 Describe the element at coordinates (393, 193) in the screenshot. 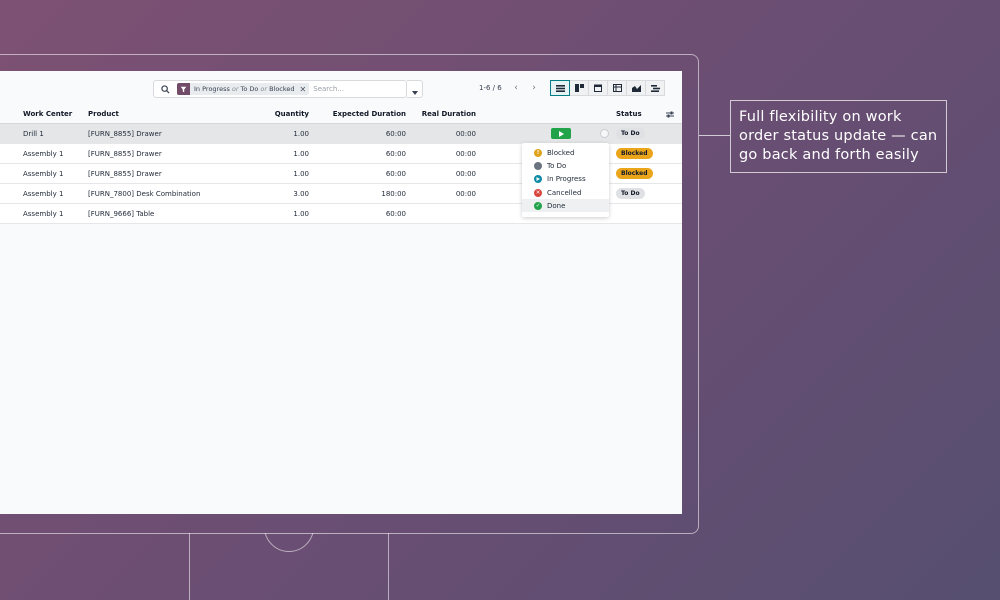

I see `cell-expected-duration: 180:00` at that location.